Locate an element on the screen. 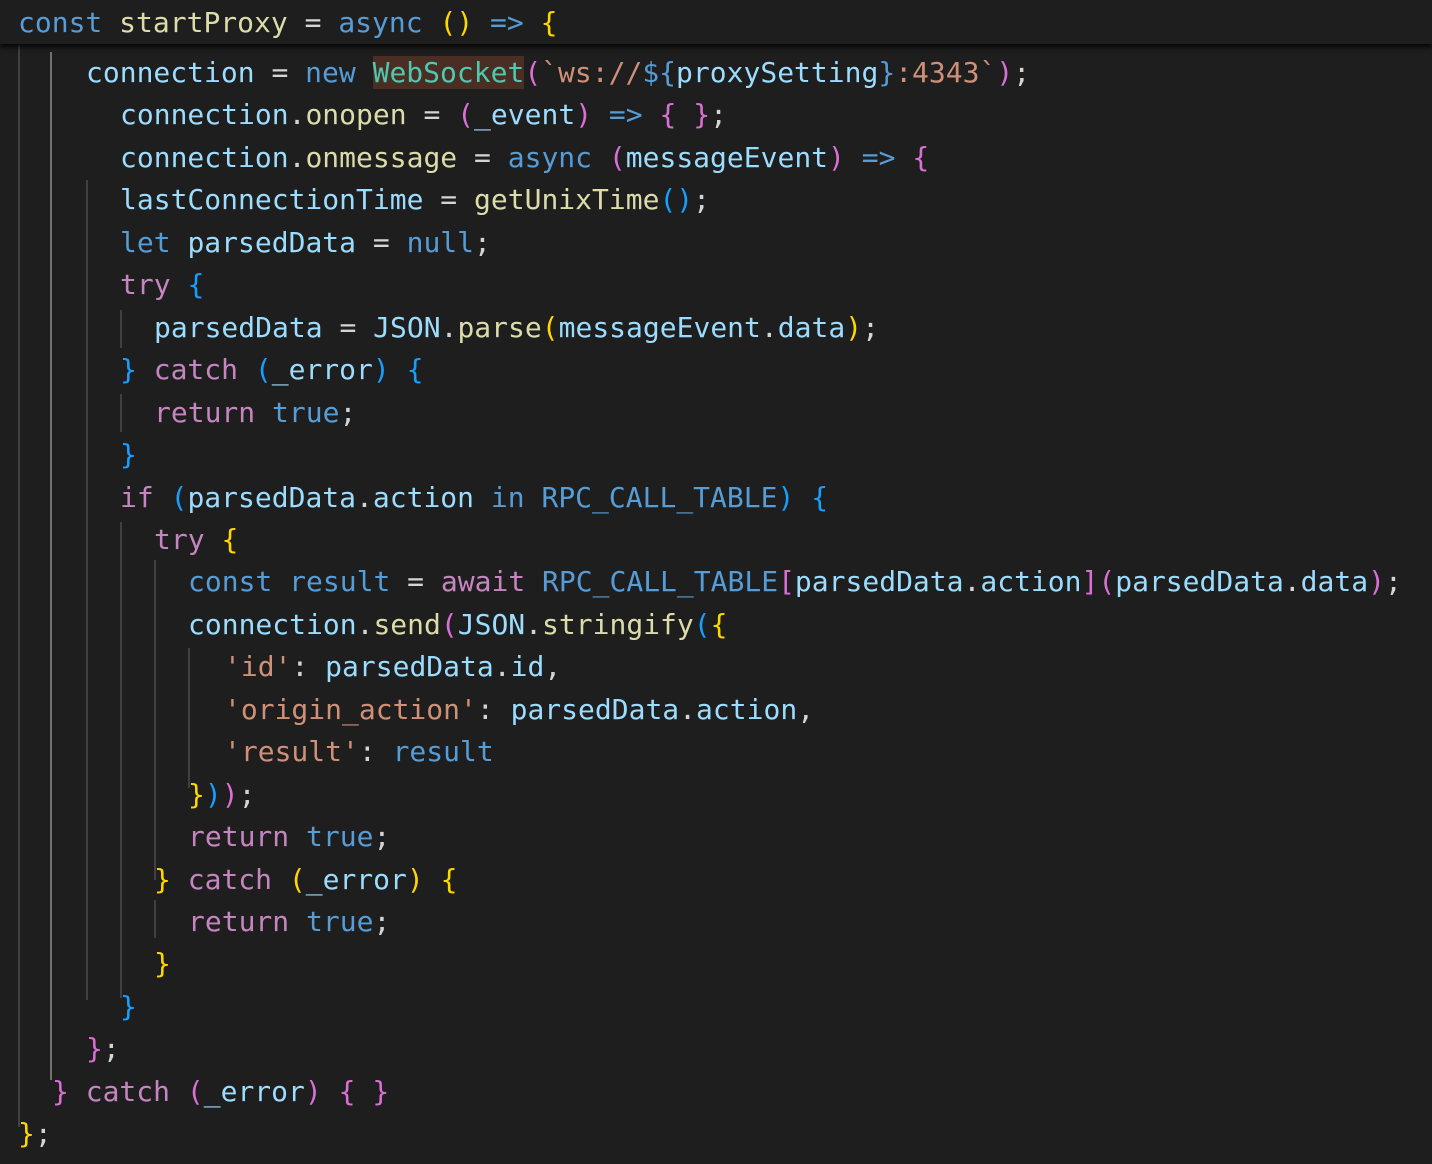  code-token: in is located at coordinates (507, 497).